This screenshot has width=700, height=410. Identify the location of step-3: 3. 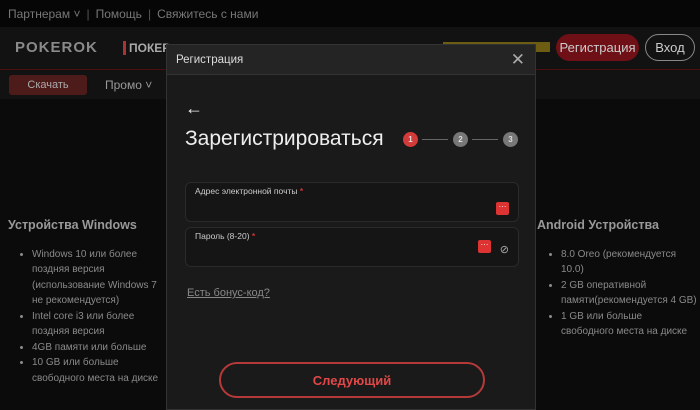
(510, 139).